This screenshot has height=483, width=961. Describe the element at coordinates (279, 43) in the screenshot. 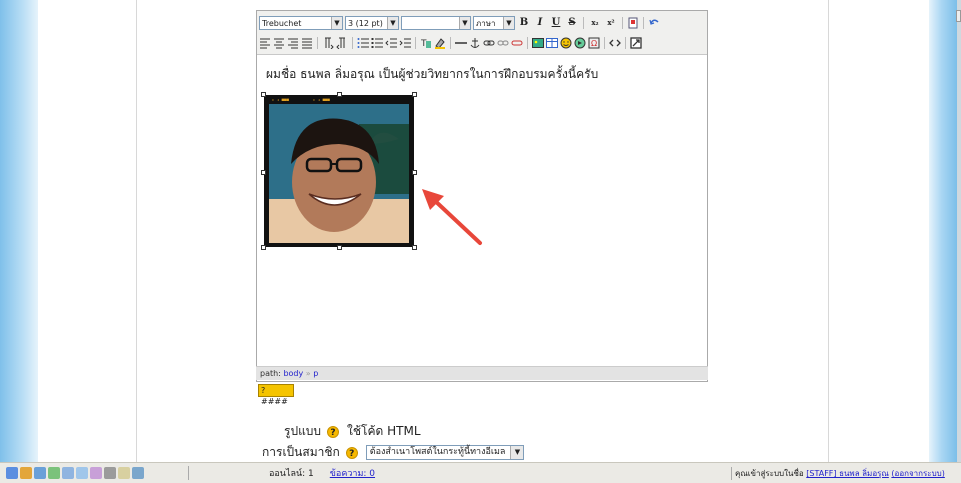

I see `align-center-icon` at that location.